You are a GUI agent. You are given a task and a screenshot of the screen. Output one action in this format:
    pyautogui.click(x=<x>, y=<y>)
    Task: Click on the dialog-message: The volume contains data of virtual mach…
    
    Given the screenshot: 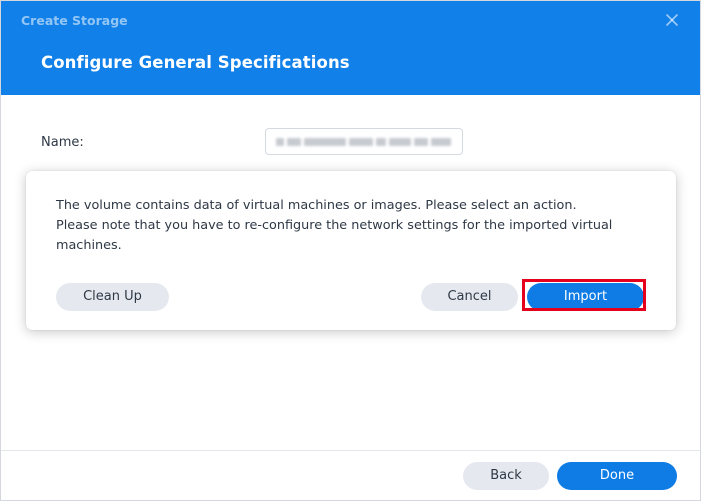 What is the action you would take?
    pyautogui.click(x=351, y=226)
    